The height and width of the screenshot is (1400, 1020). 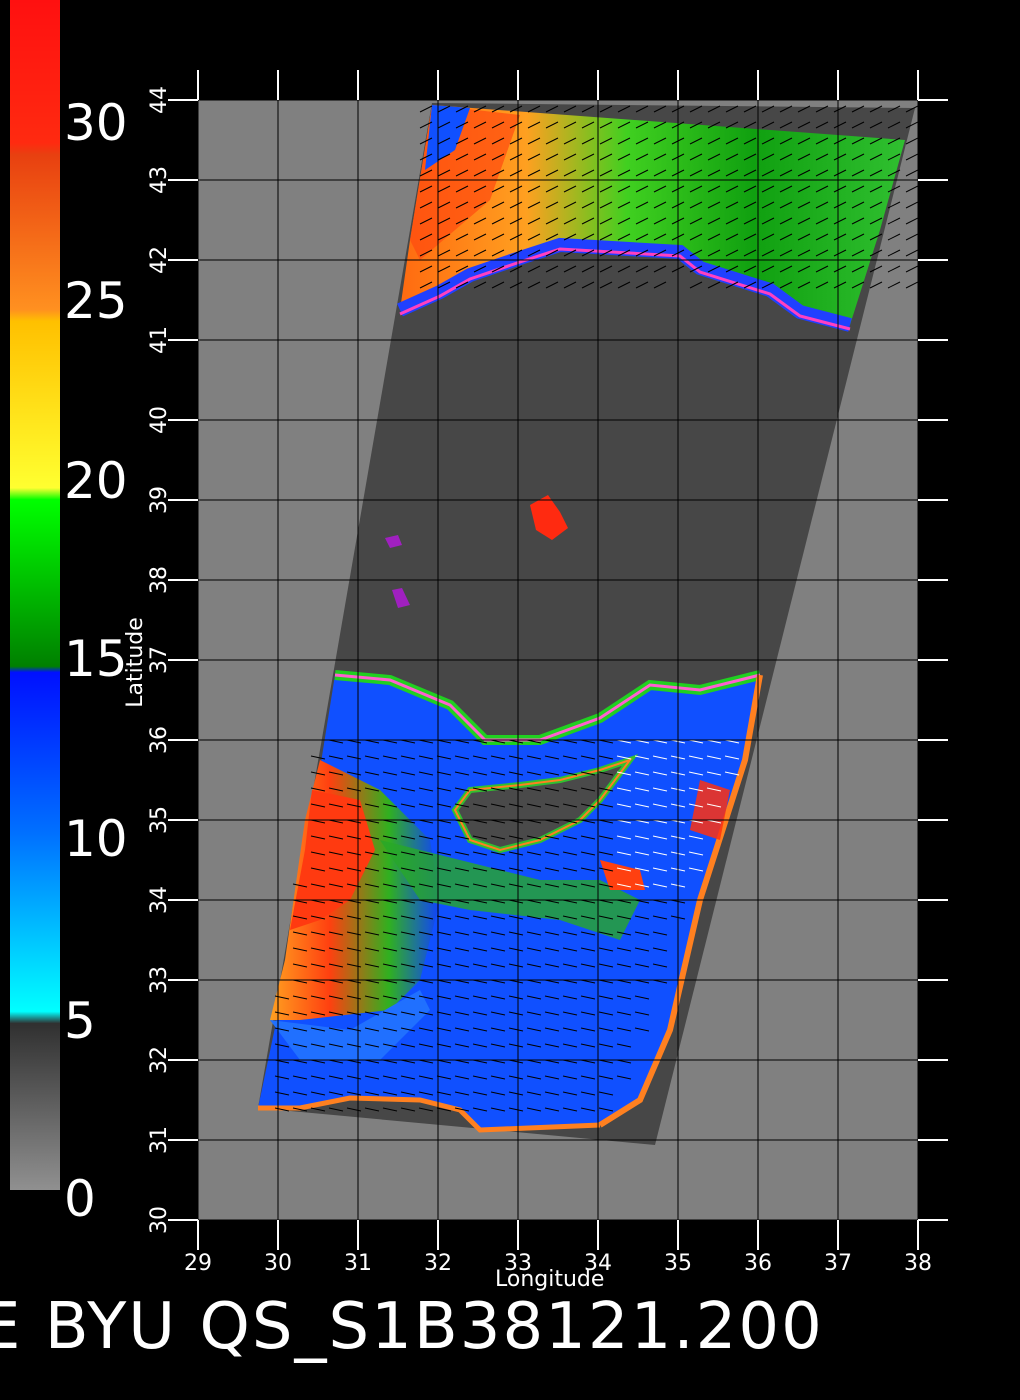 I want to click on x-axis-title: Longitude, so click(x=550, y=1279).